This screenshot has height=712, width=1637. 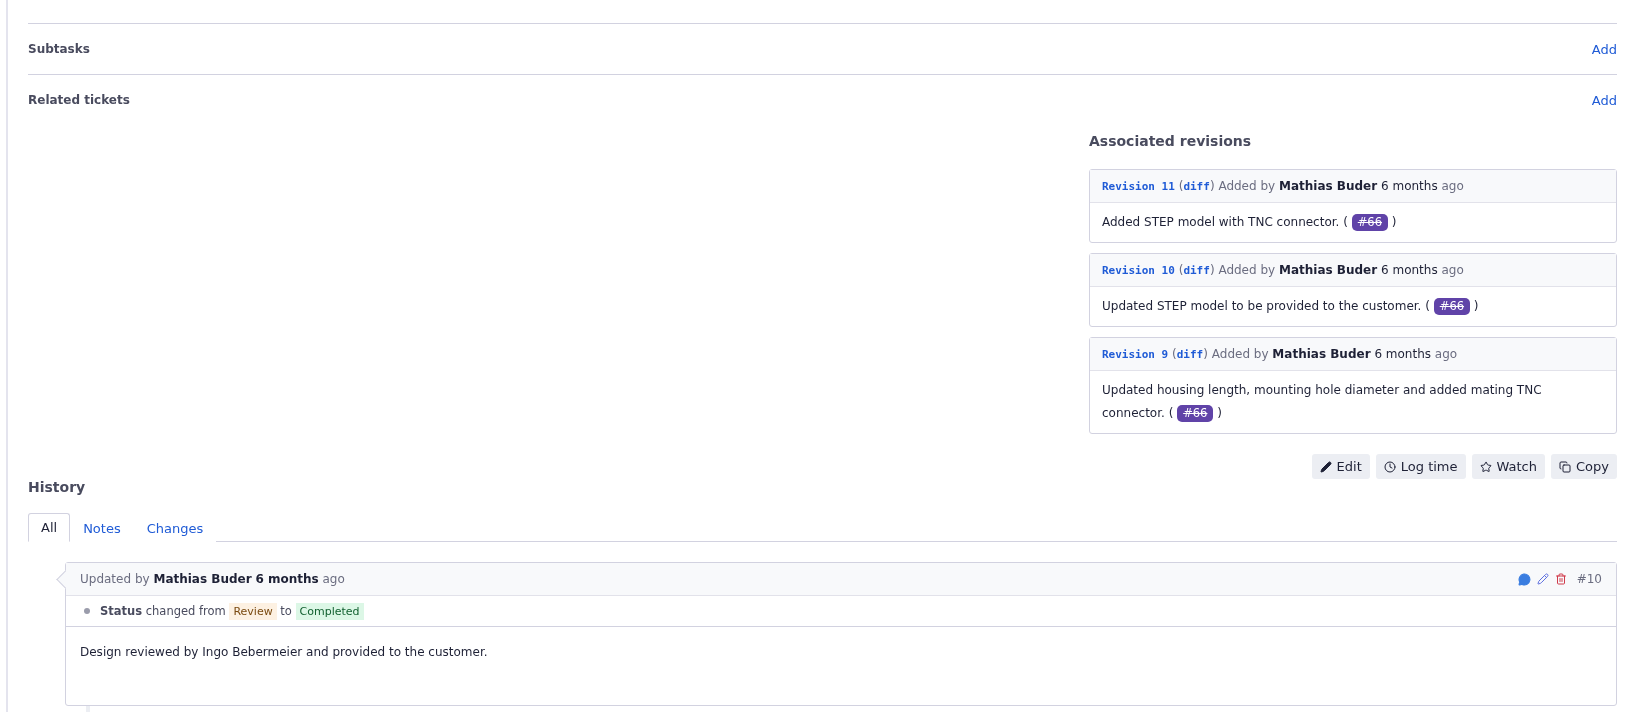 What do you see at coordinates (212, 579) in the screenshot?
I see `journal-header: Updated by Mathias Buder 6 months ago` at bounding box center [212, 579].